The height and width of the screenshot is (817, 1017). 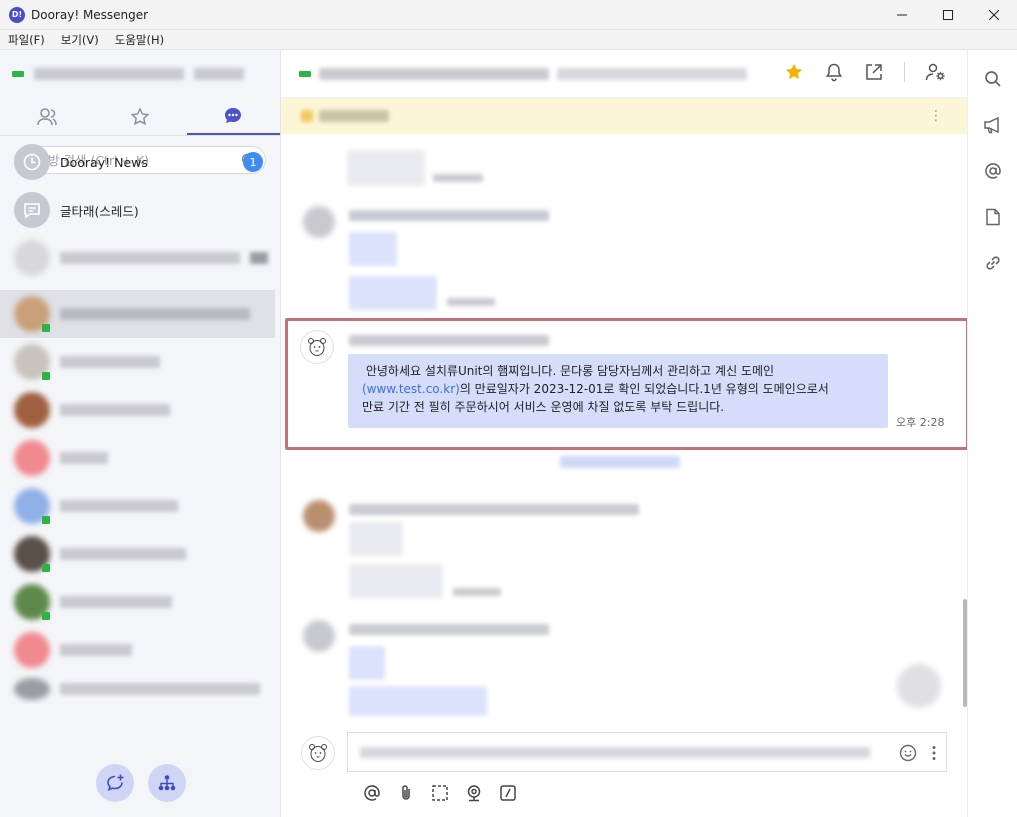 What do you see at coordinates (936, 116) in the screenshot?
I see `more-vertical-icon: ⋮` at bounding box center [936, 116].